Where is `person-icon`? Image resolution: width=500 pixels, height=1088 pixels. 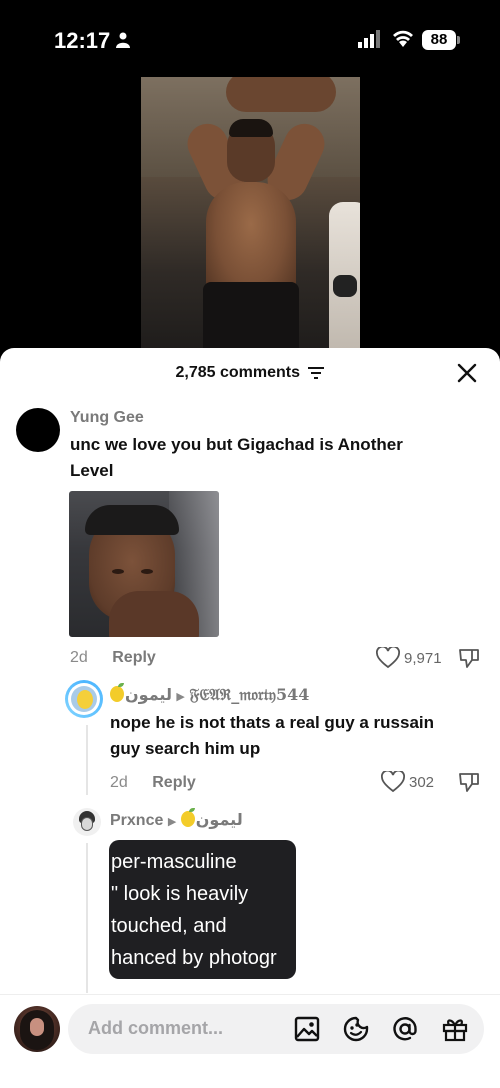
person-icon is located at coordinates (123, 40).